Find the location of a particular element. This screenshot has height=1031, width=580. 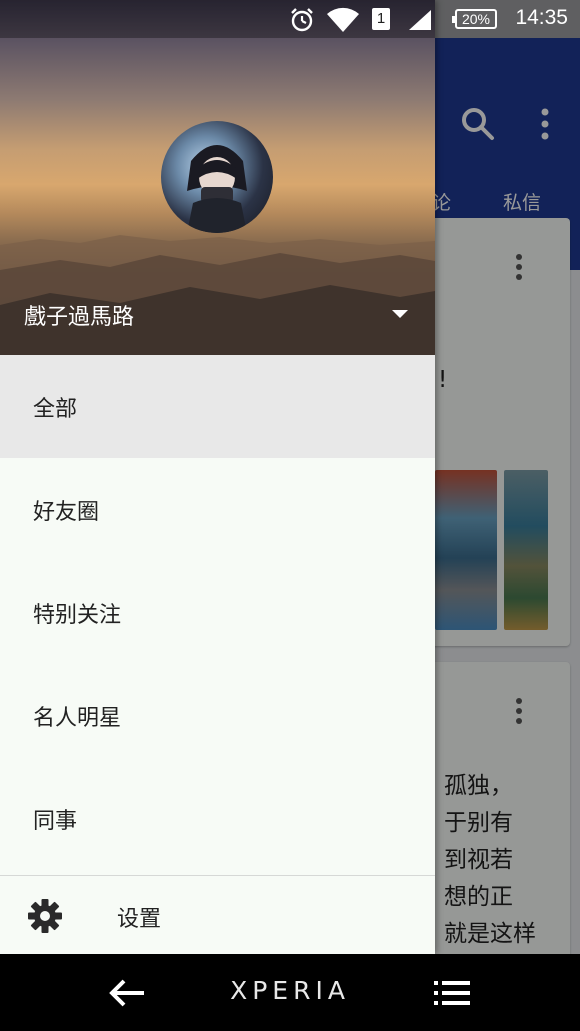

menu-lines-icon is located at coordinates (452, 993).